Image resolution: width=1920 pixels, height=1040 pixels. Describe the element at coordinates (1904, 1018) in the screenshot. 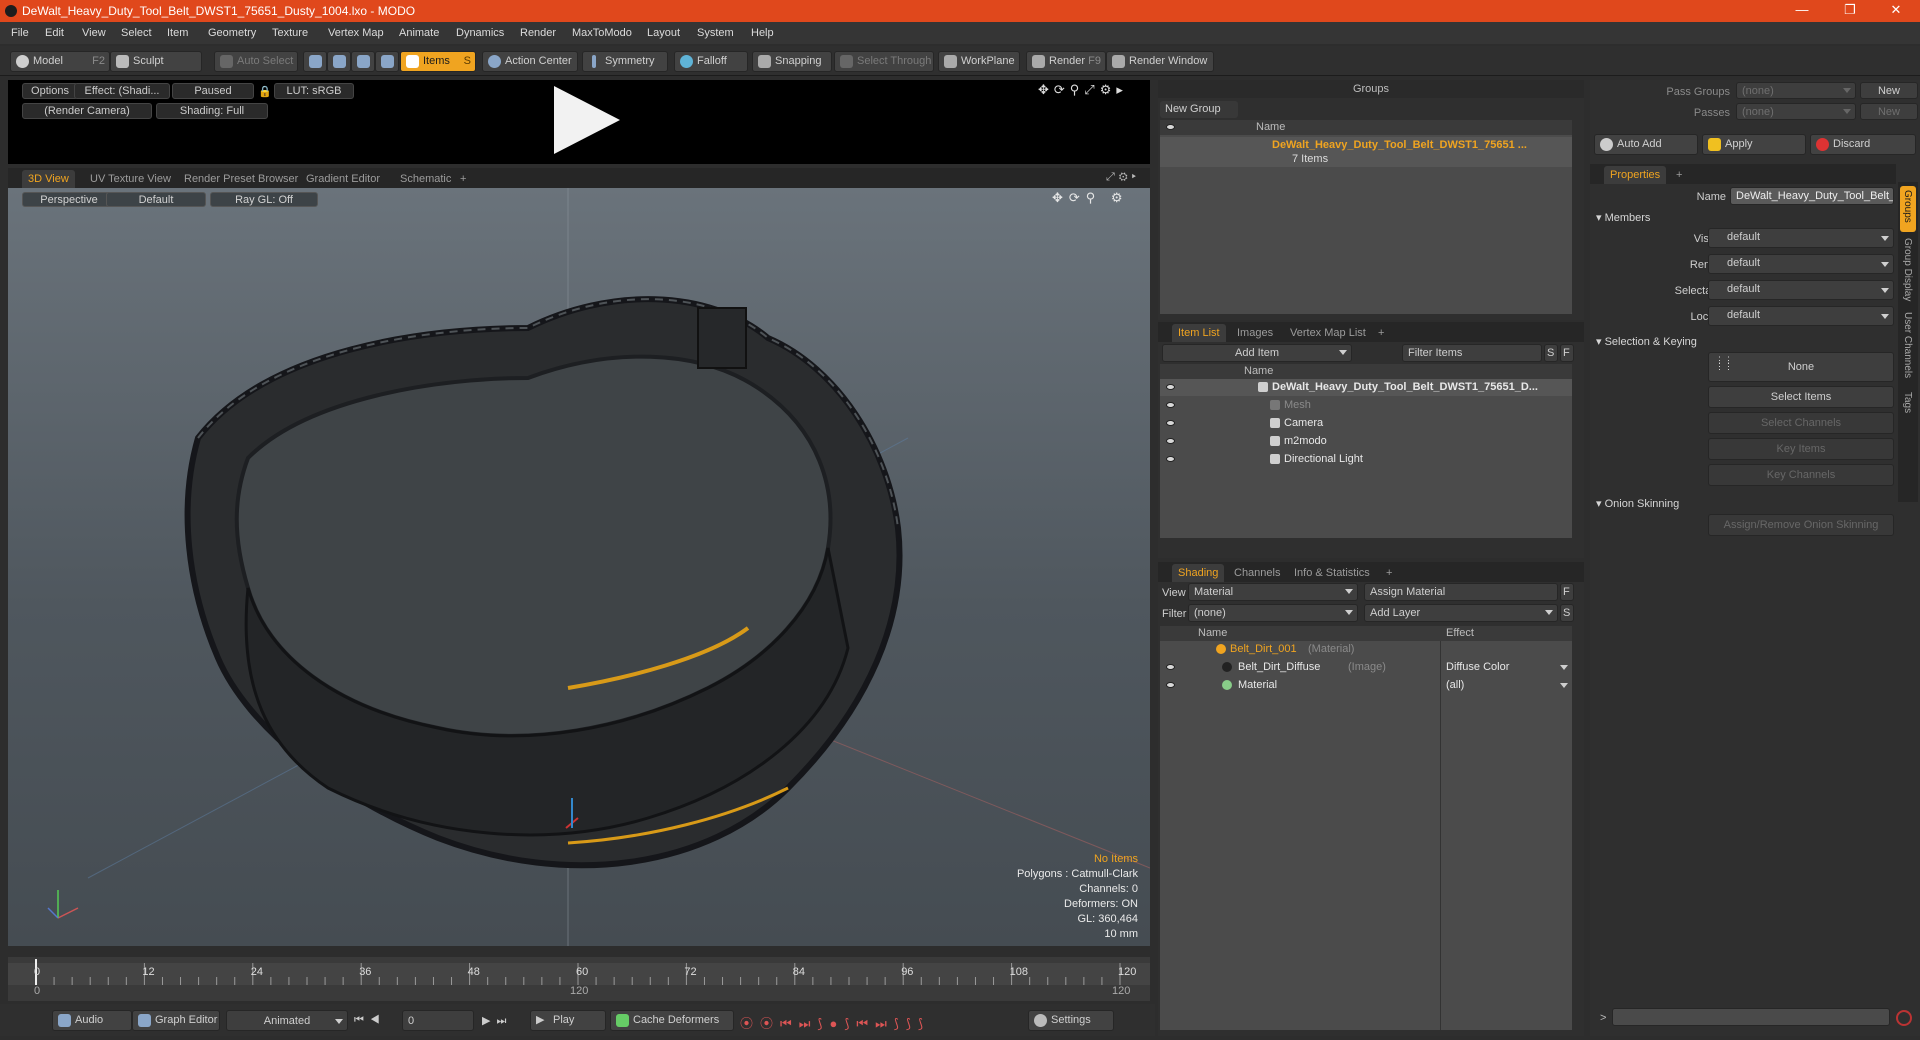

I see `stop-icon` at that location.